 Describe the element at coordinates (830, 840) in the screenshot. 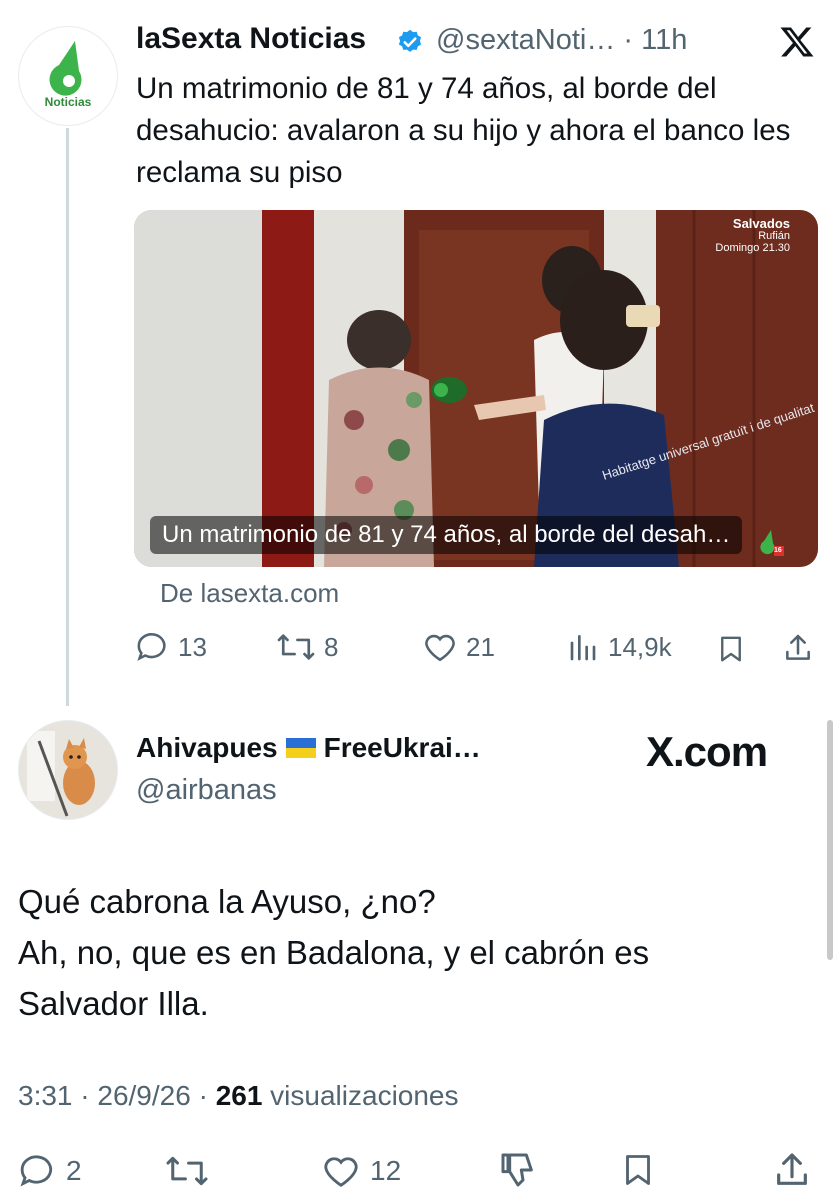

I see `scrollbar` at that location.